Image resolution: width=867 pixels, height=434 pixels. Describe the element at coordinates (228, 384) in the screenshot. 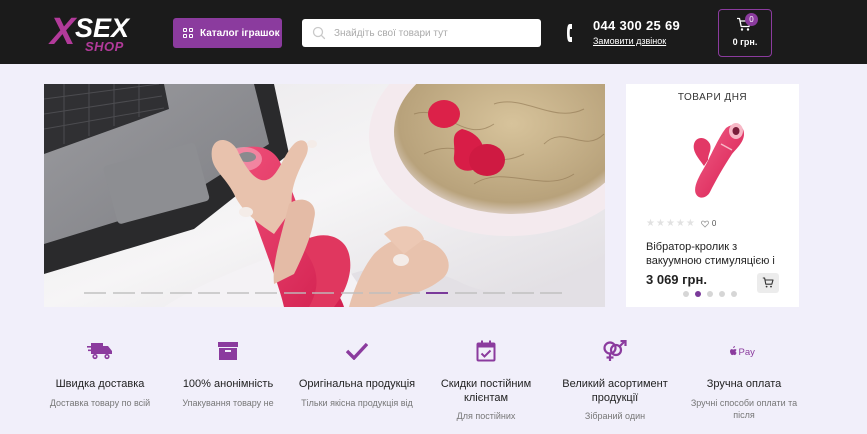

I see `feature-title: 100% анонімність` at that location.